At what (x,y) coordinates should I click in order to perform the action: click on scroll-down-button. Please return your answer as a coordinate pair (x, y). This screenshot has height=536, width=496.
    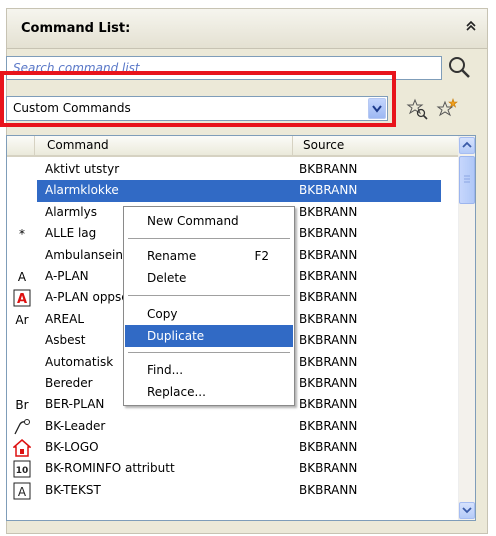
    Looking at the image, I should click on (467, 510).